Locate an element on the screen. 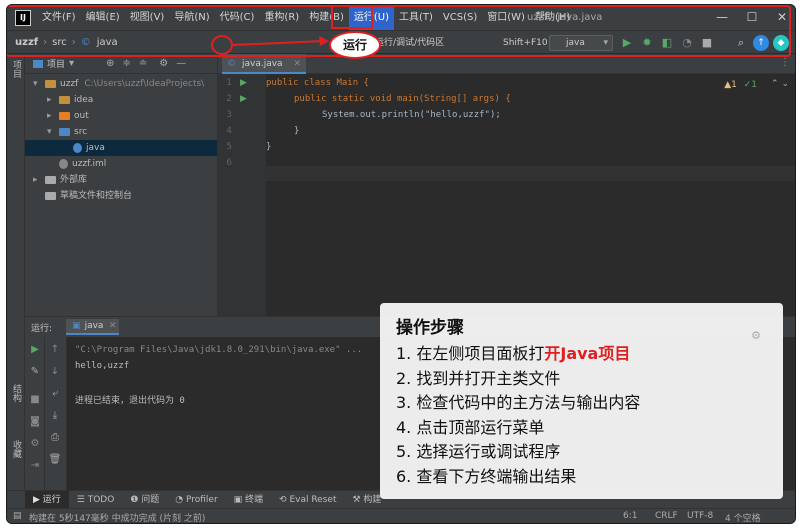 Image resolution: width=802 pixels, height=529 pixels. step-text: 3. 检查代码中的主方法与输出内容 is located at coordinates (518, 402).